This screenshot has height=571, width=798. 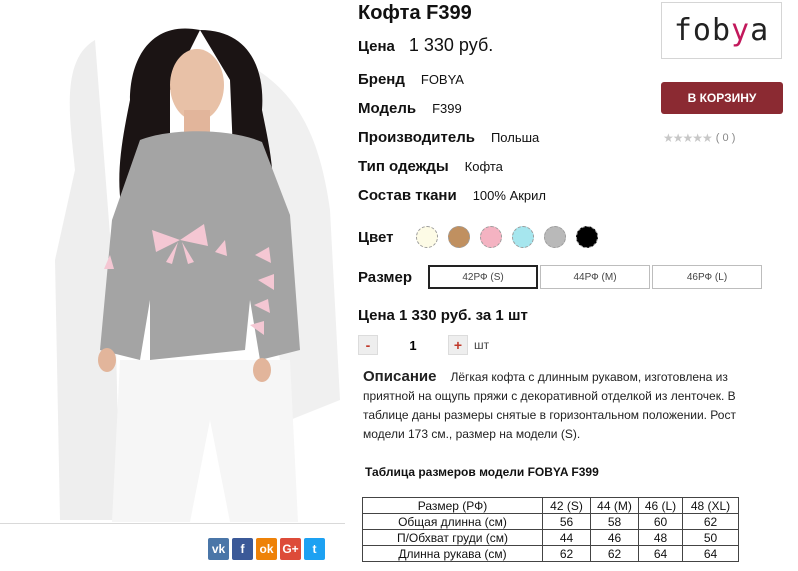 I want to click on color-selector: Цвет, so click(x=483, y=237).